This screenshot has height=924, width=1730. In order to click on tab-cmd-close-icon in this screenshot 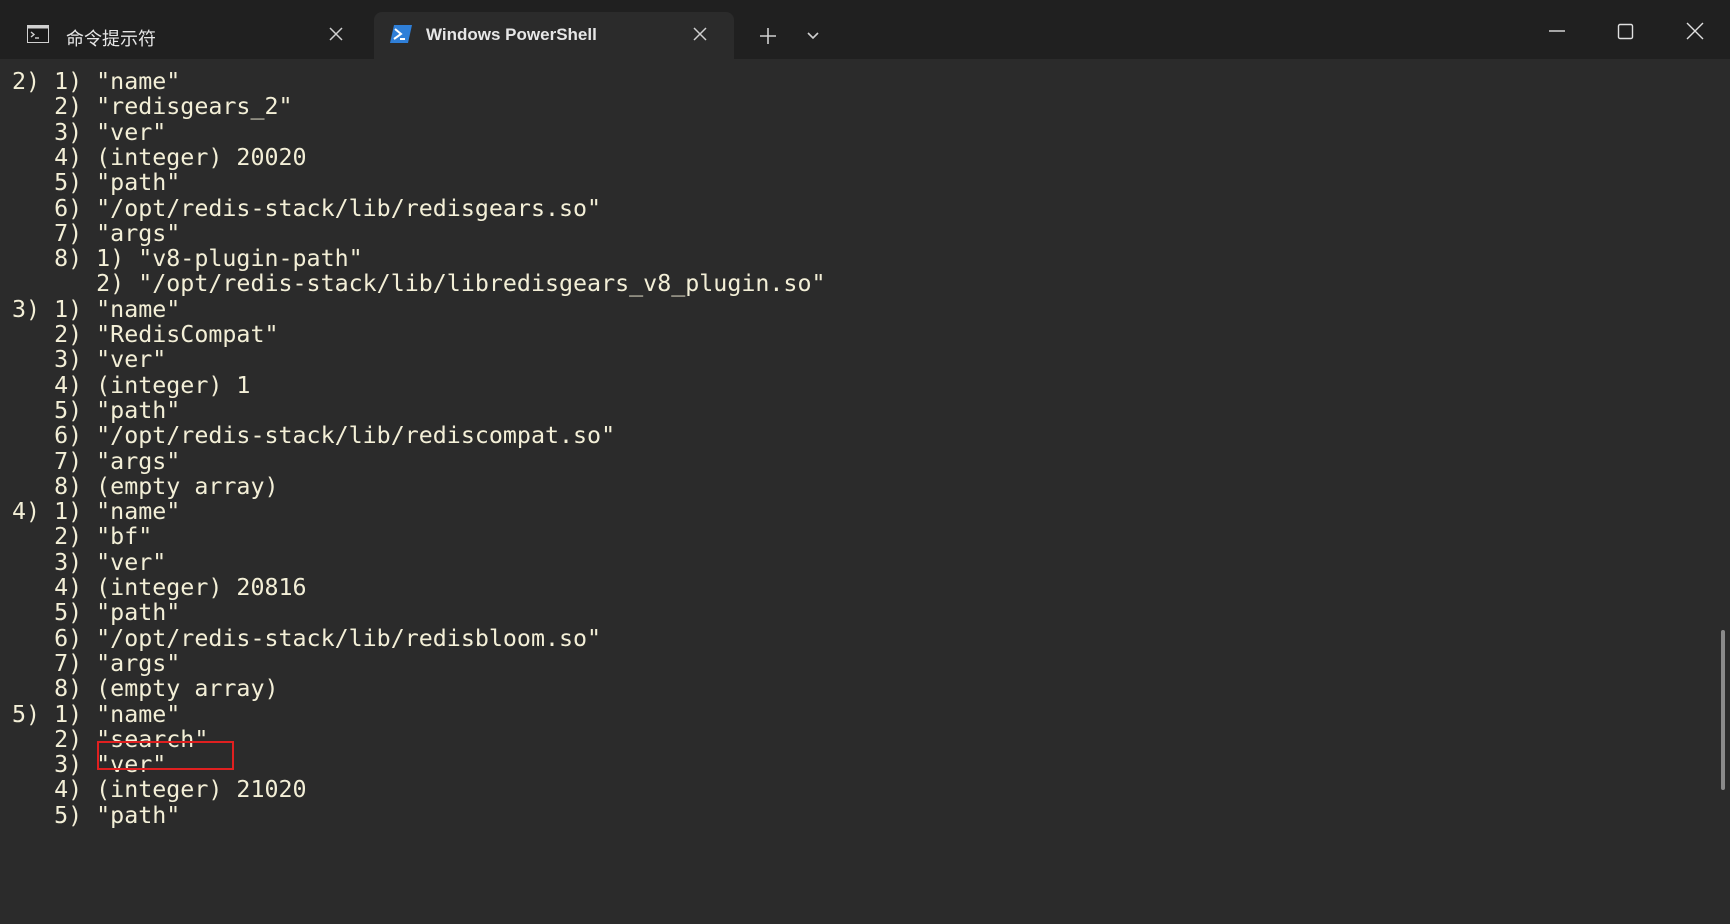, I will do `click(336, 34)`.